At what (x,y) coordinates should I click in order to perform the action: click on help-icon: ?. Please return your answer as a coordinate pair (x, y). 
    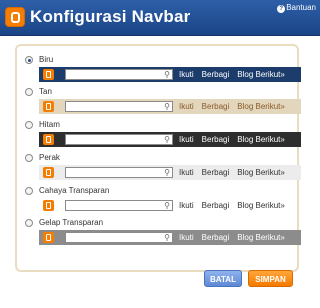
    Looking at the image, I should click on (281, 9).